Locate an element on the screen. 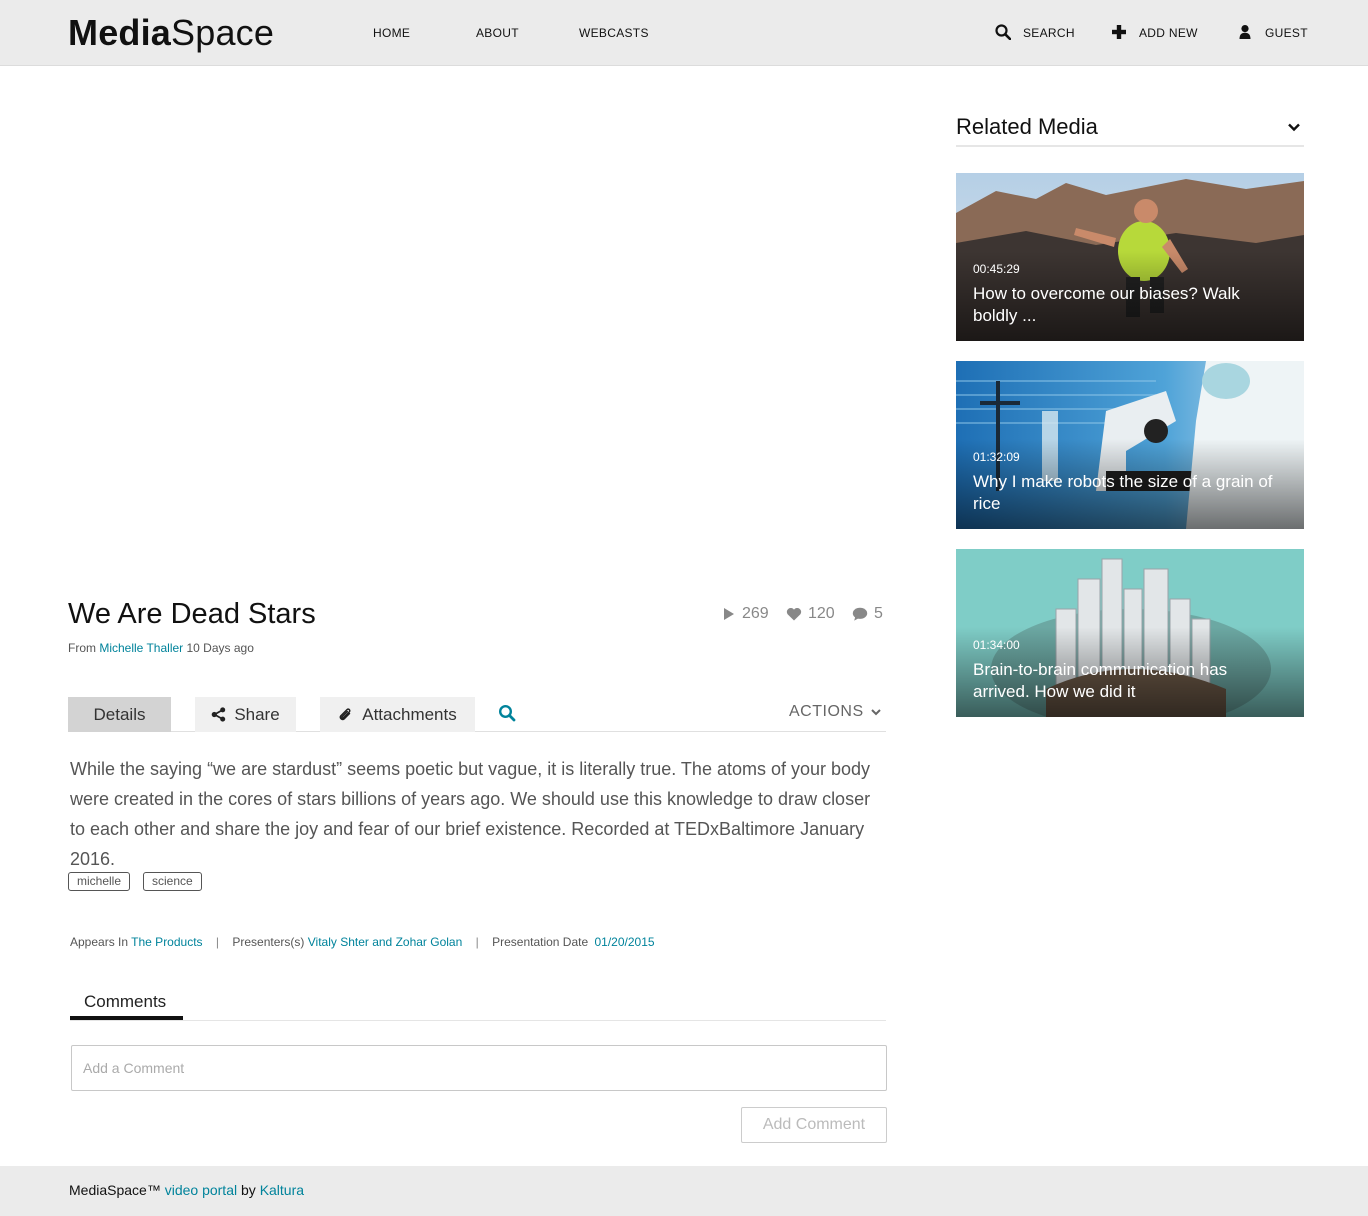 The height and width of the screenshot is (1216, 1368). duration-label: 01:32:09 is located at coordinates (996, 457).